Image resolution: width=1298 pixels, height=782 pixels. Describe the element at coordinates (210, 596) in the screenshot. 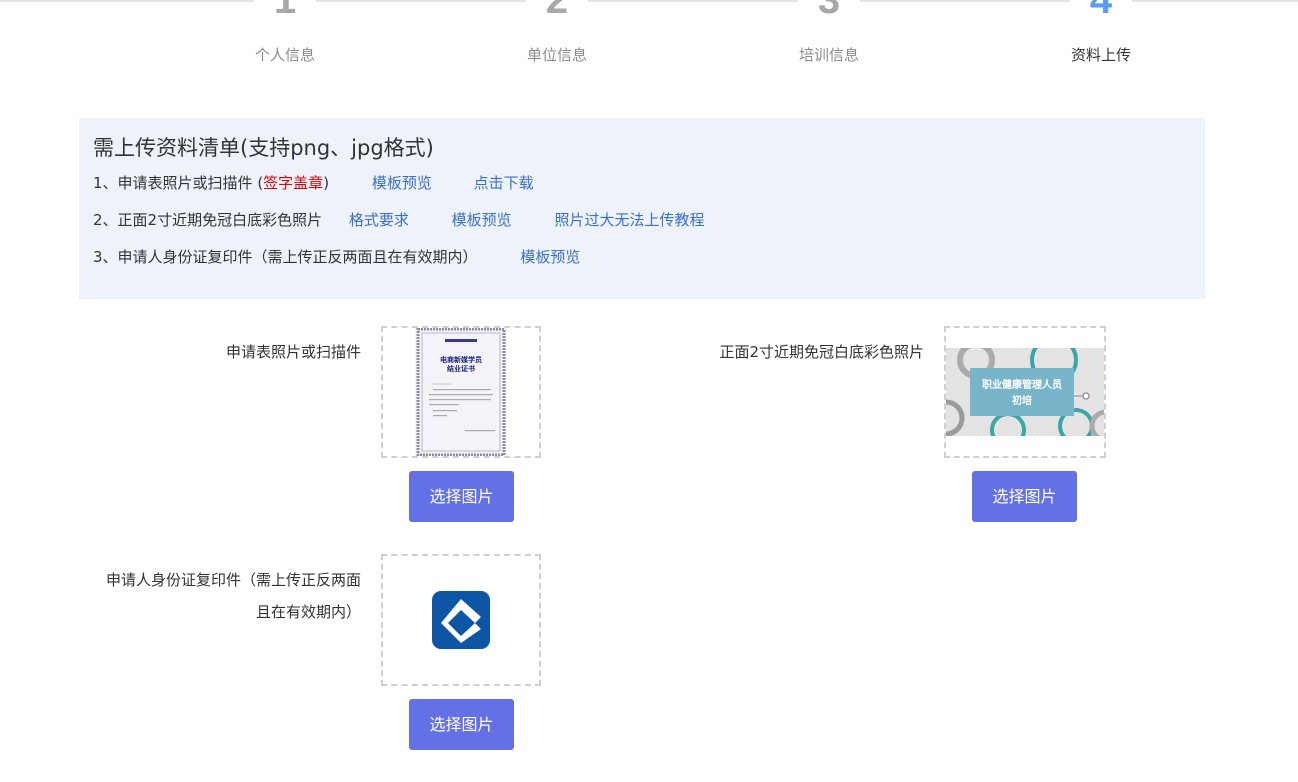

I see `id-card-label: 申请人身份证复印件（需上传正反两面 且在有效期内）` at that location.